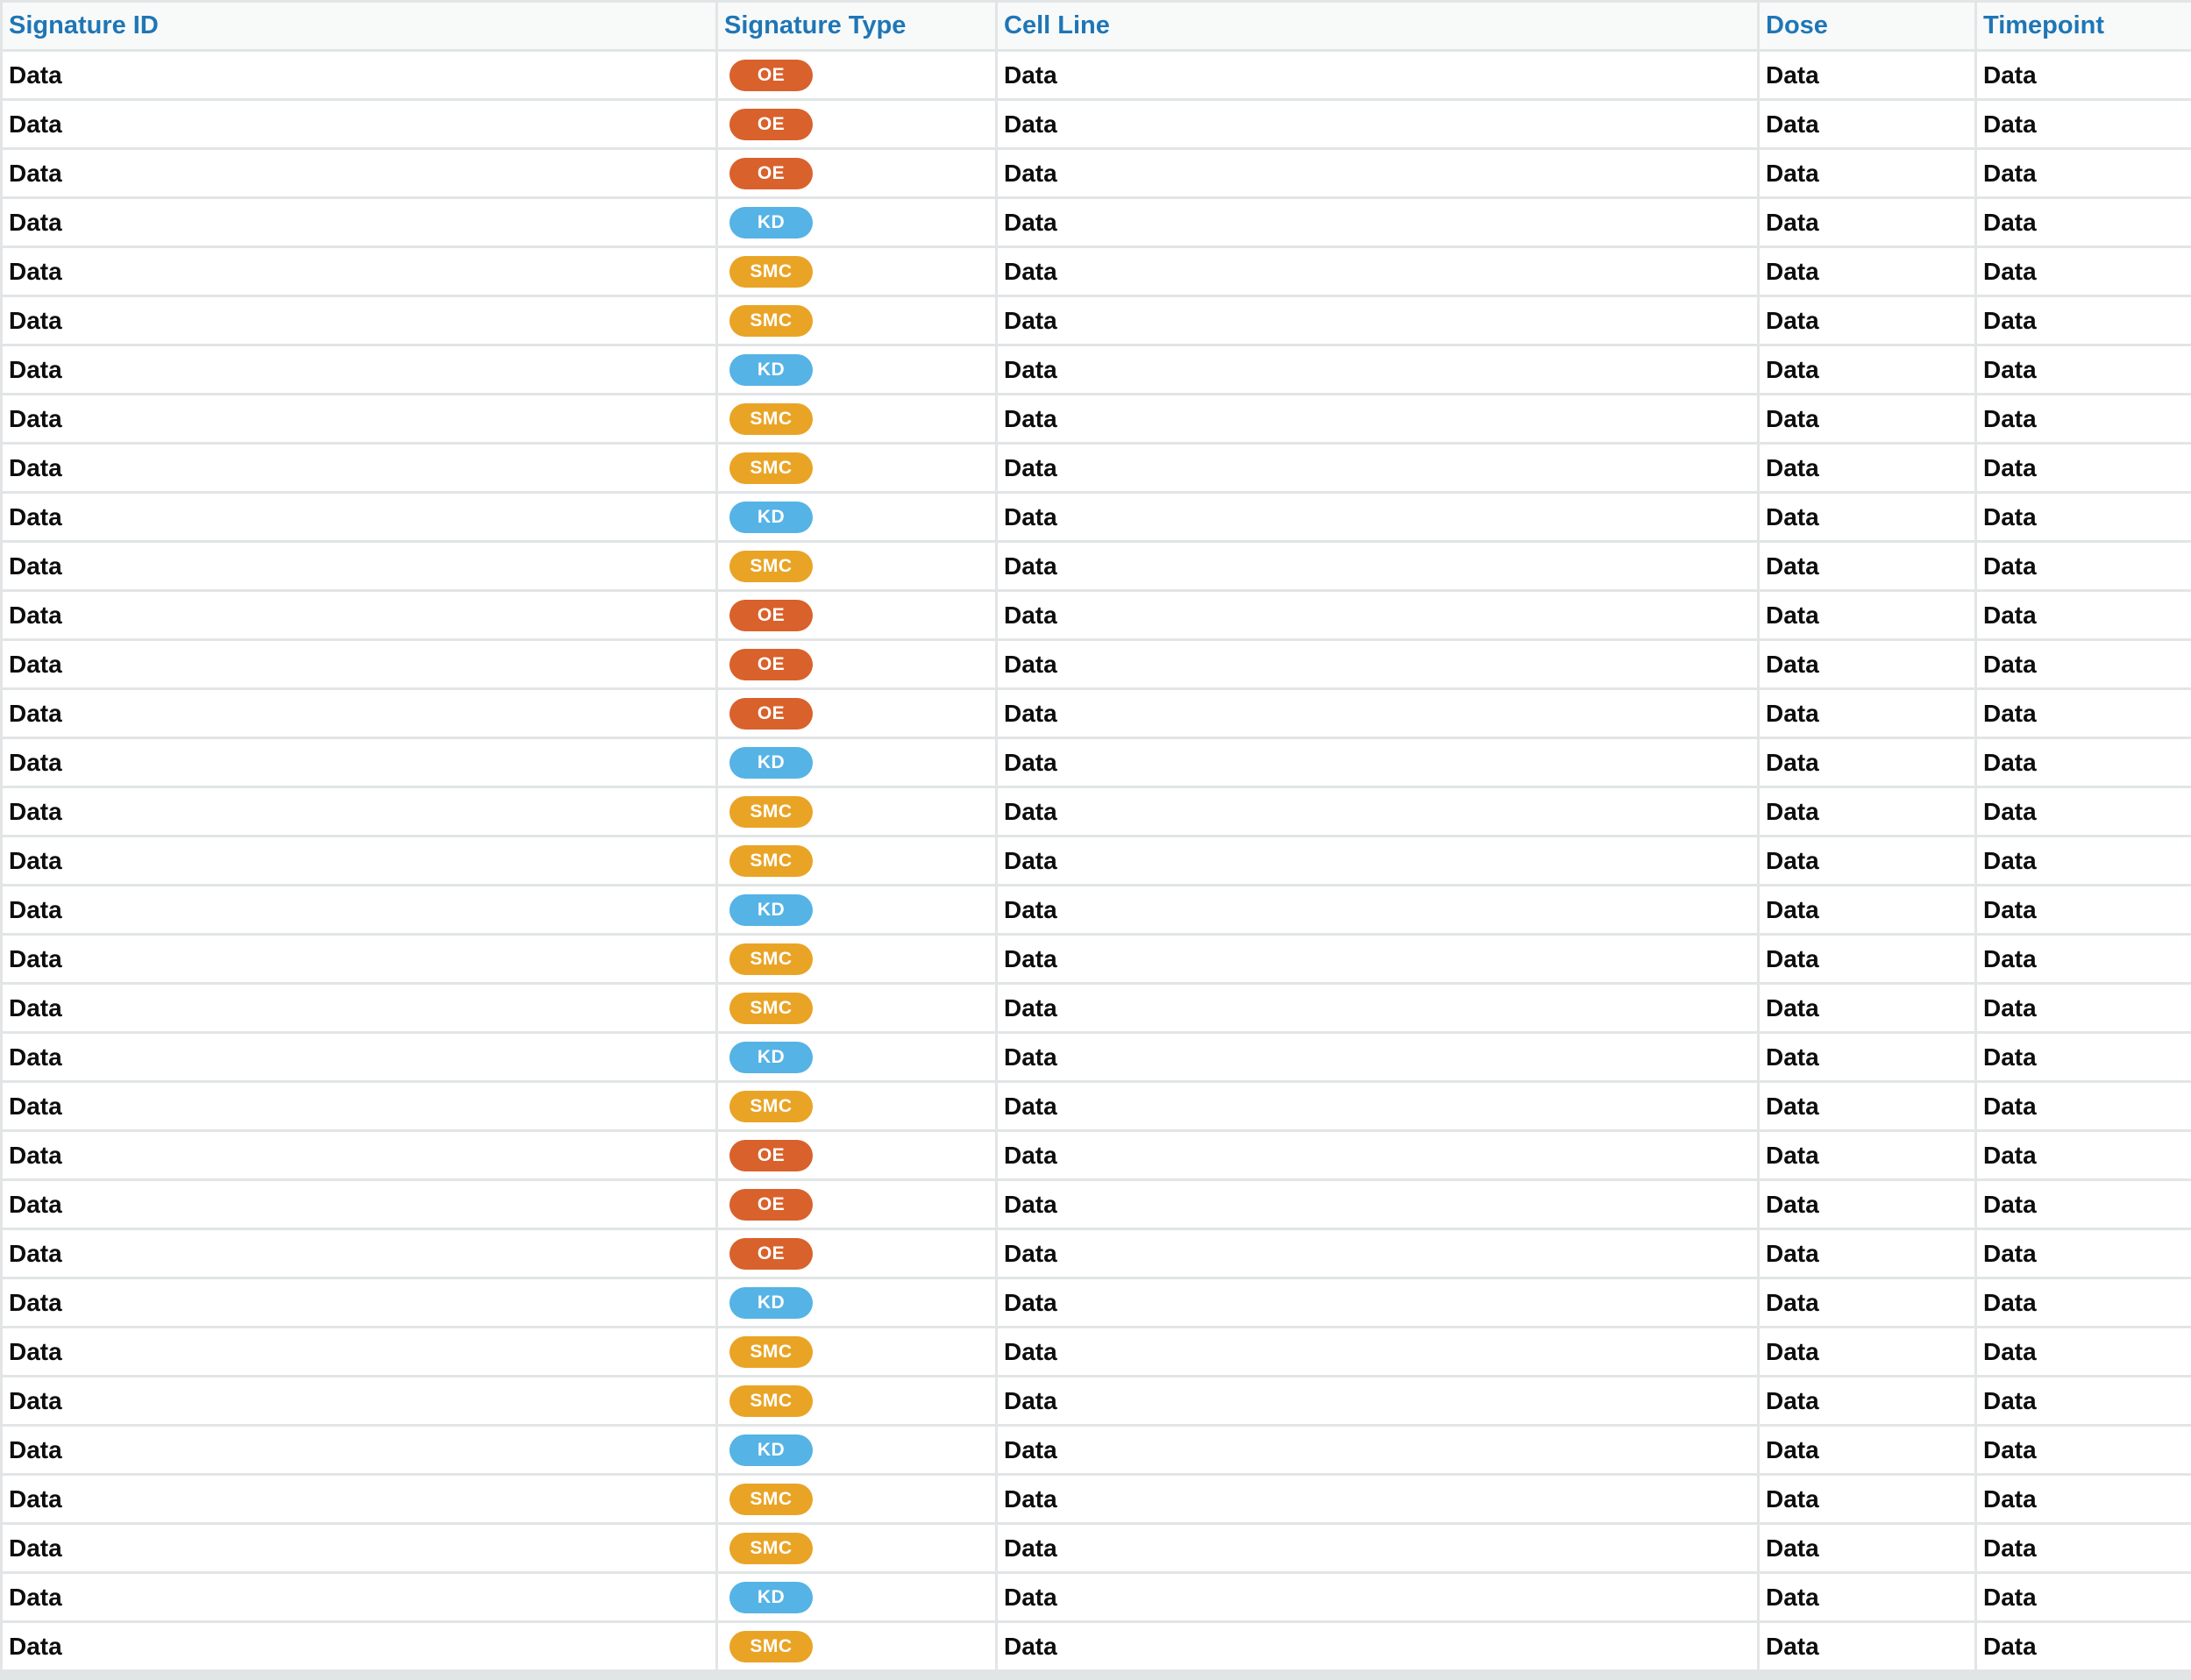  Describe the element at coordinates (1867, 26) in the screenshot. I see `column-header-dose: Dose` at that location.